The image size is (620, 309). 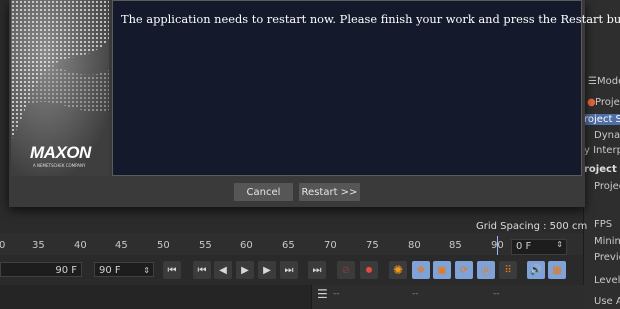 What do you see at coordinates (532, 226) in the screenshot?
I see `grid-spacing-label: Grid Spacing : 500 cm` at bounding box center [532, 226].